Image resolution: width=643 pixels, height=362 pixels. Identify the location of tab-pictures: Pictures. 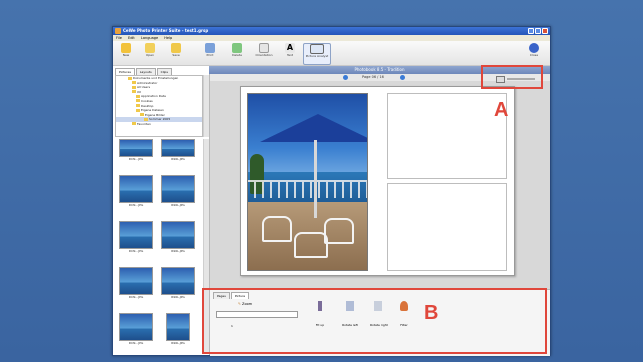
(125, 71).